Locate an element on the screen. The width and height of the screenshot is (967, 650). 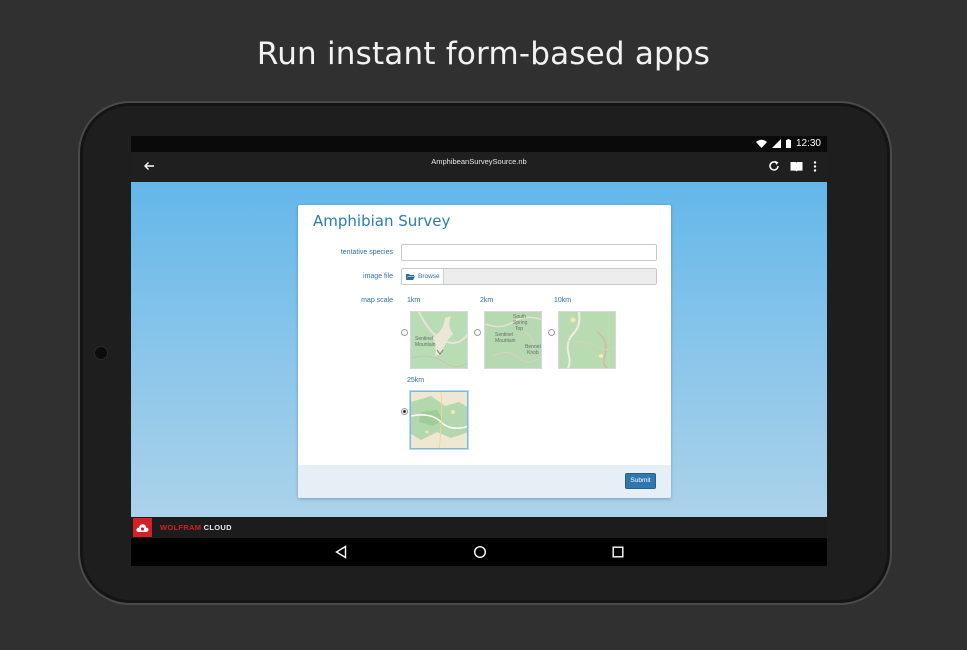
nav-home-icon is located at coordinates (480, 552).